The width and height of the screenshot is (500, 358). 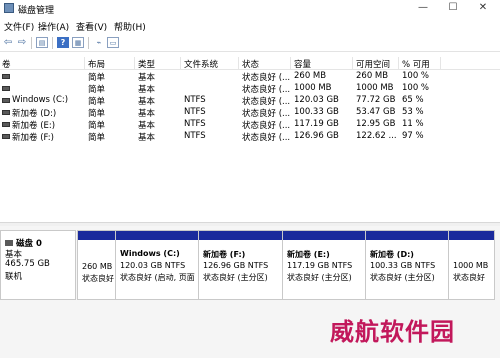 I want to click on menu-view: 查看(V), so click(x=91, y=26).